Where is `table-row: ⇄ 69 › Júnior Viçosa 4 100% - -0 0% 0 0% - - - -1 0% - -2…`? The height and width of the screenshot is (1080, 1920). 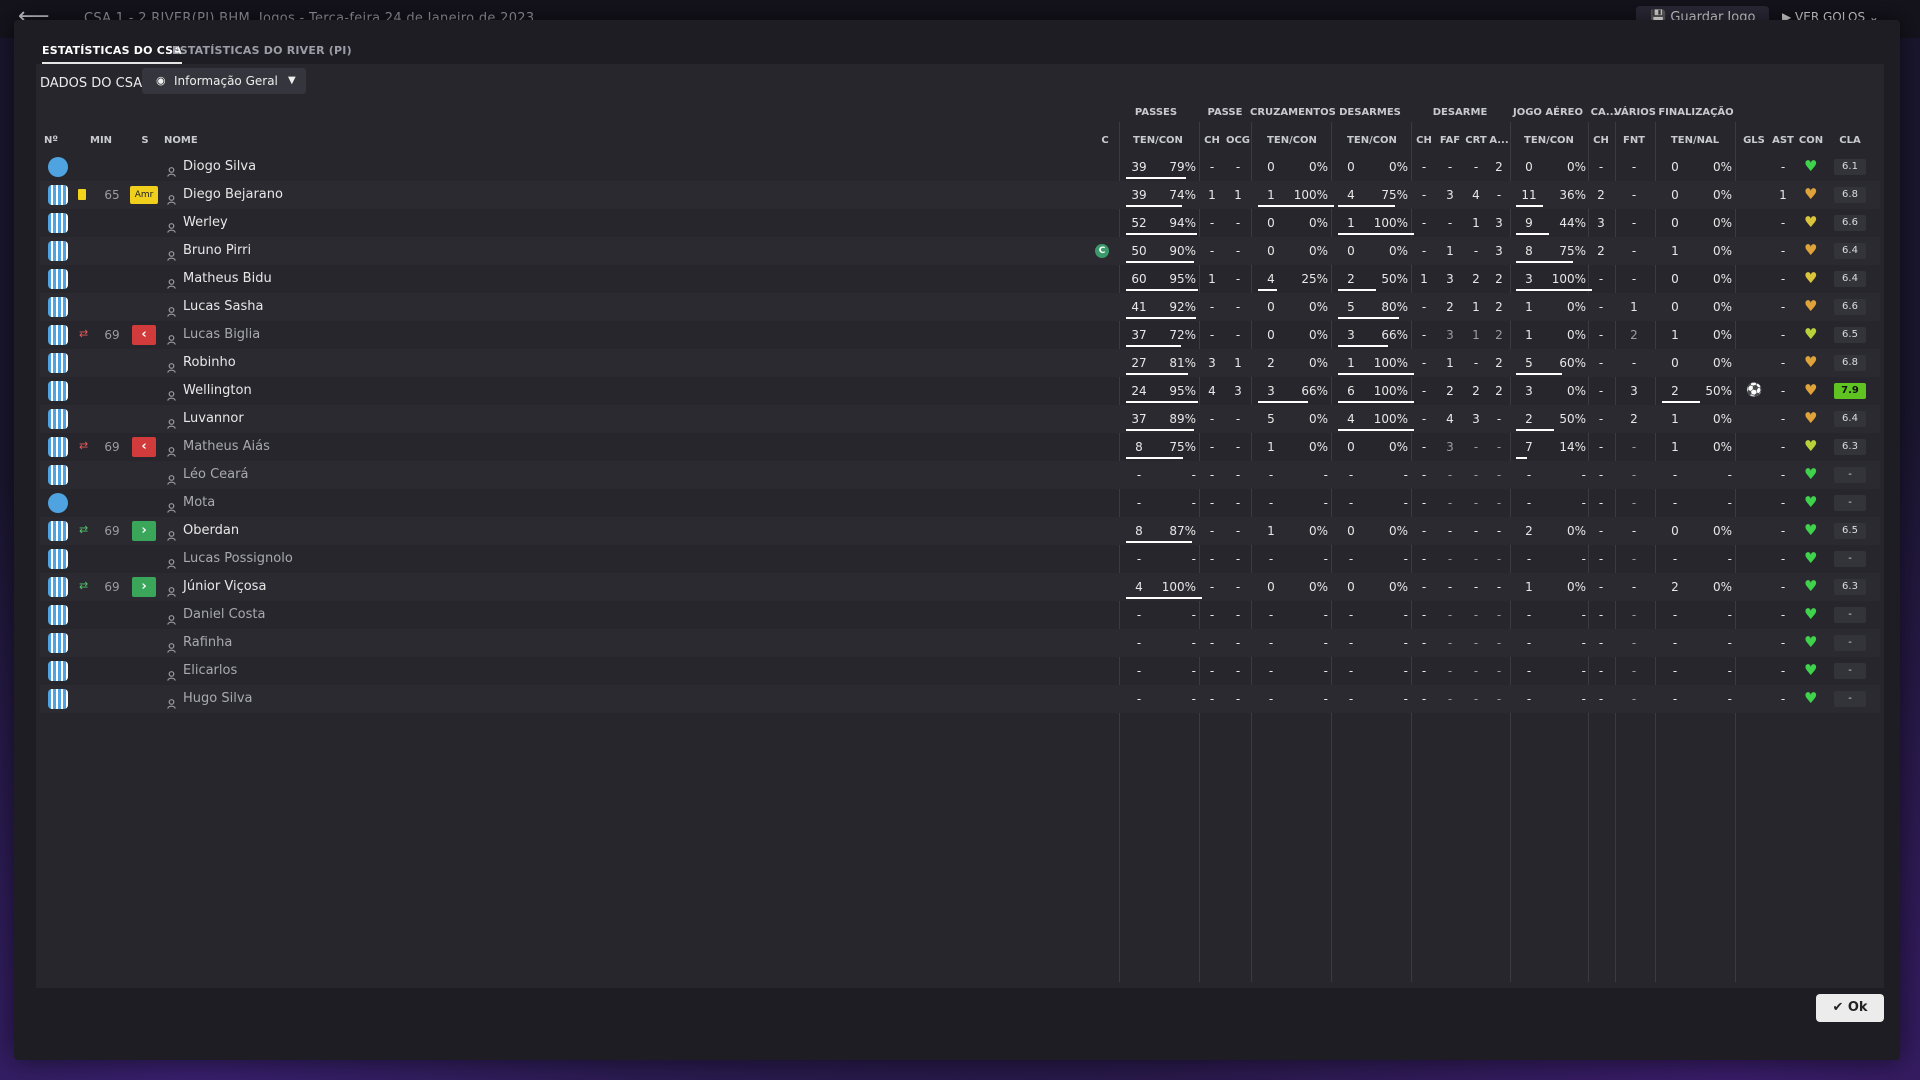
table-row: ⇄ 69 › Júnior Viçosa 4 100% - -0 0% 0 0% - - - -1 0% - -2… is located at coordinates (960, 587).